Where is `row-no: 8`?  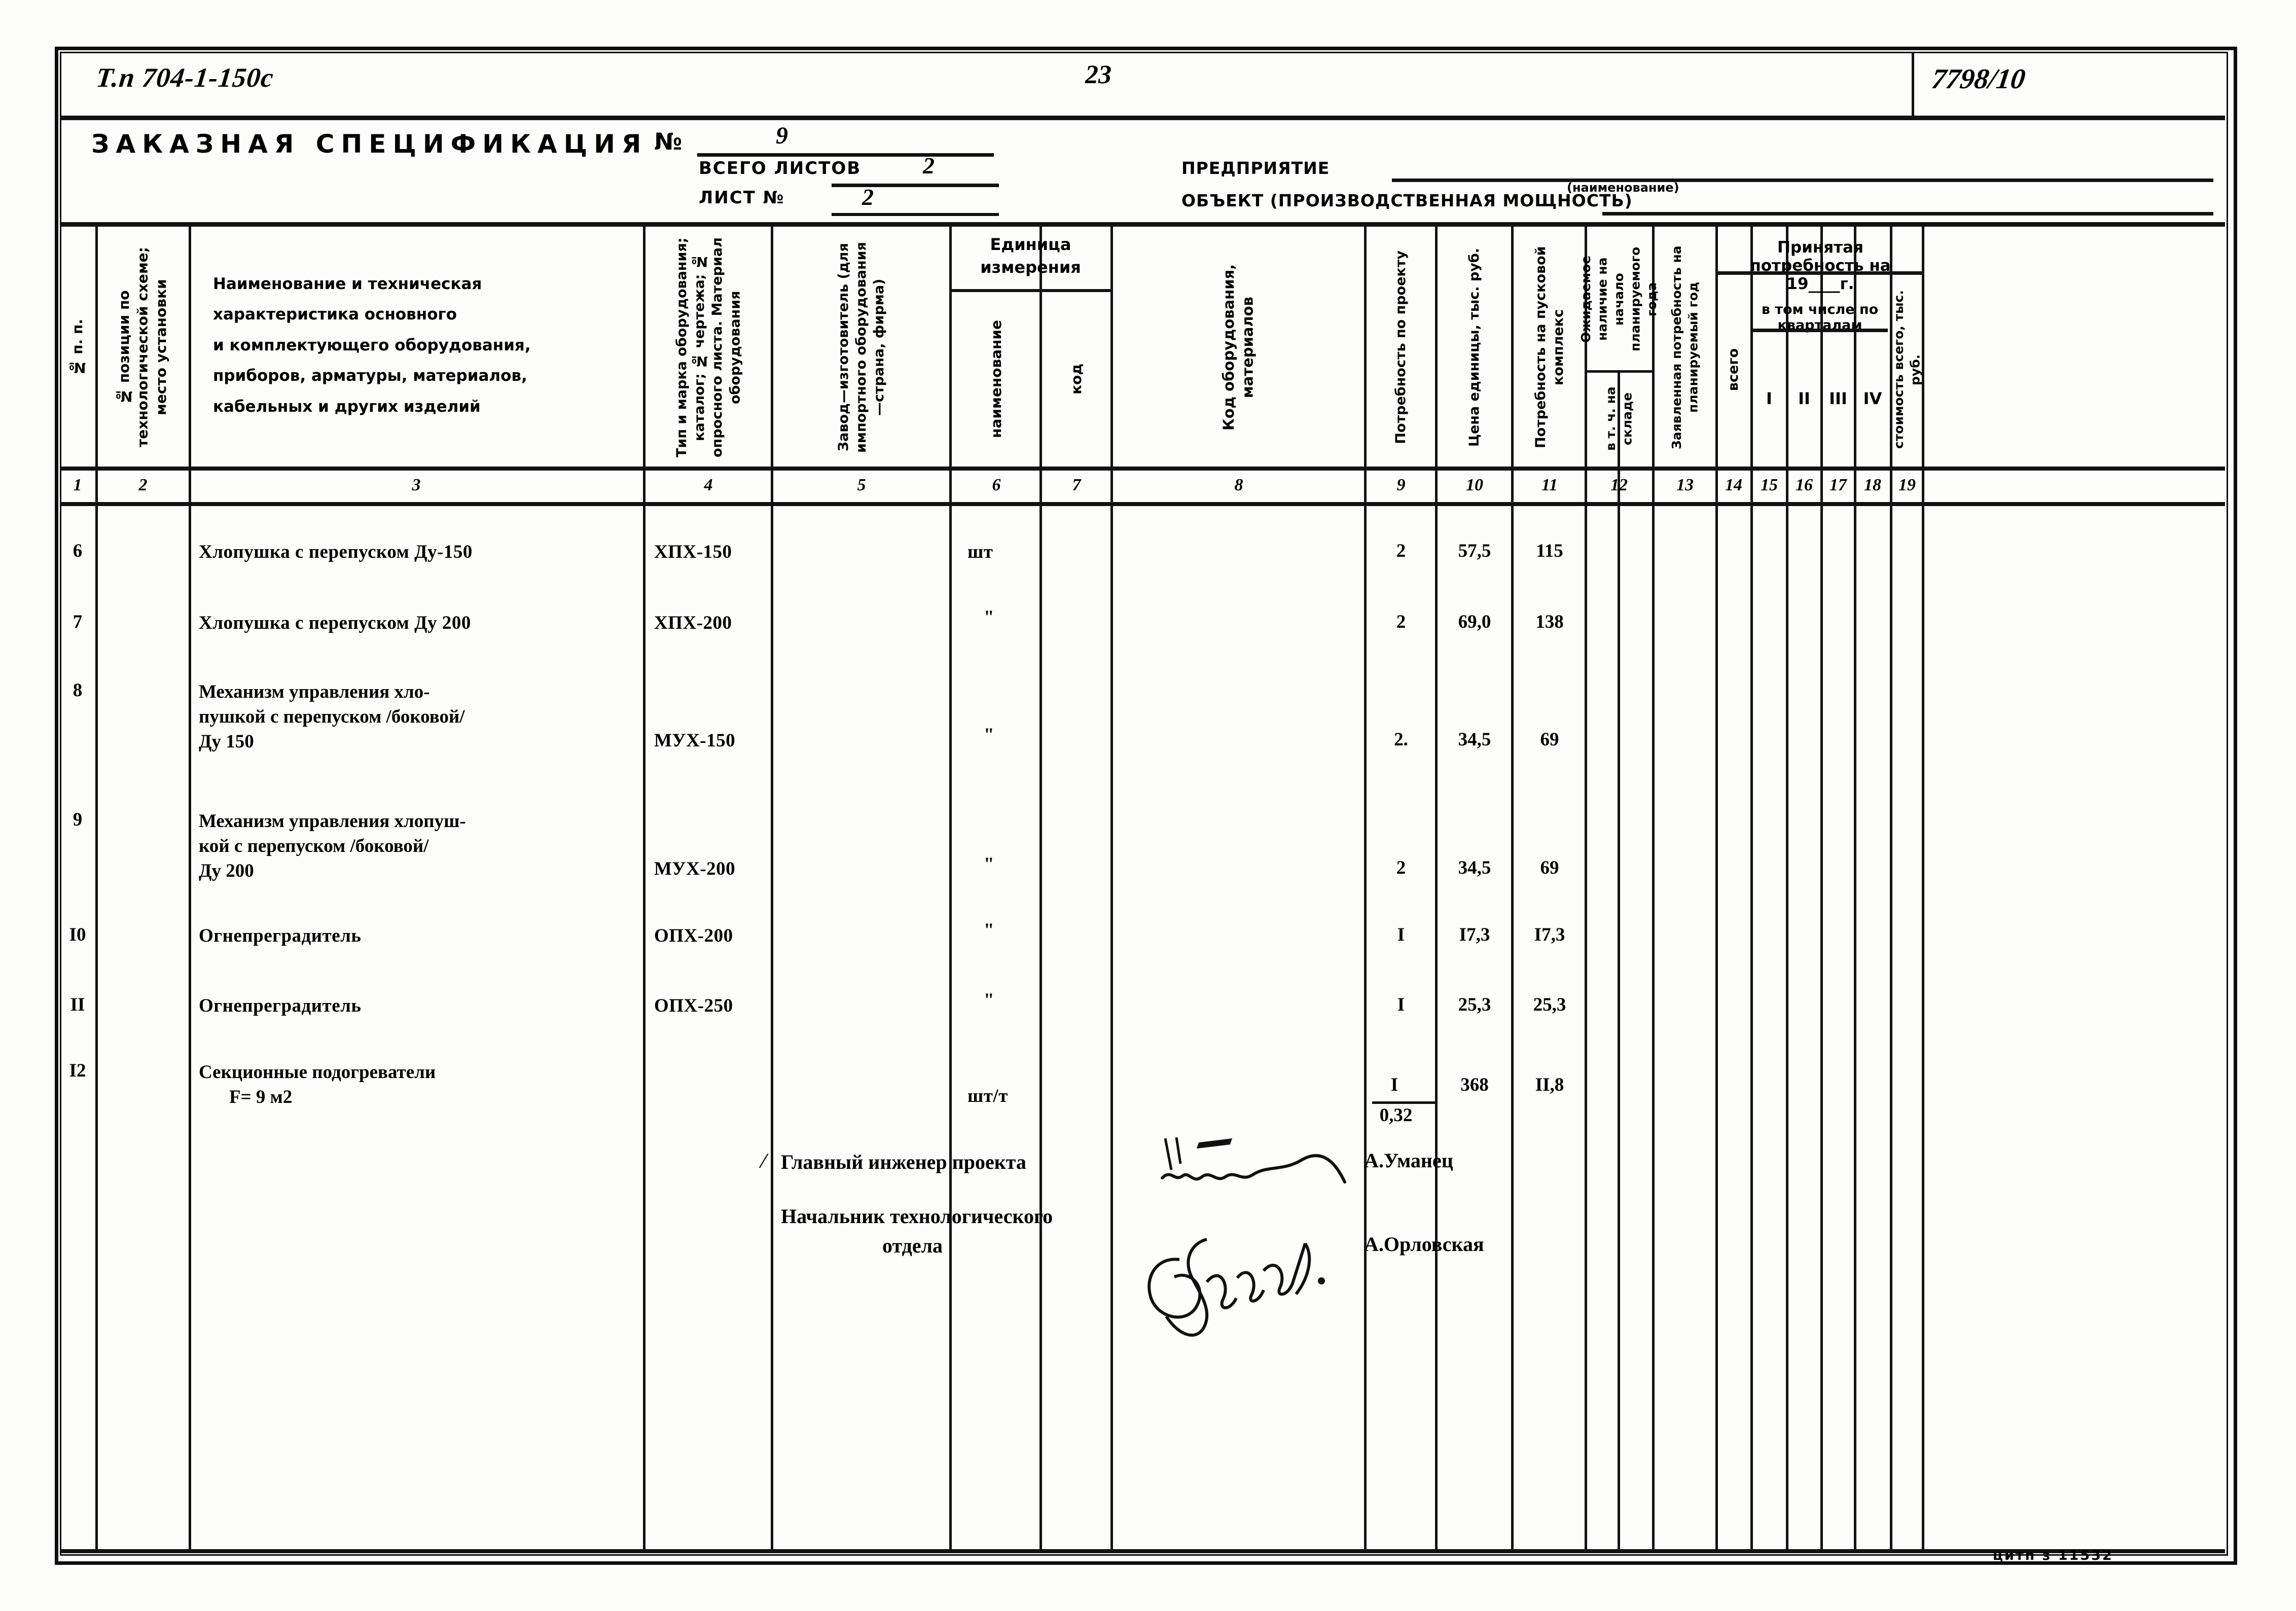 row-no: 8 is located at coordinates (78, 690).